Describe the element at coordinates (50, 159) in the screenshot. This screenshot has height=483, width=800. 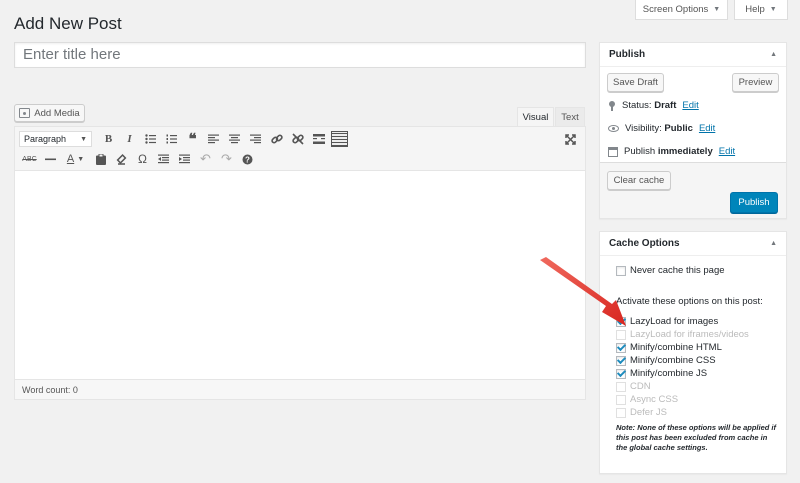
I see `horizontal-line-icon` at that location.